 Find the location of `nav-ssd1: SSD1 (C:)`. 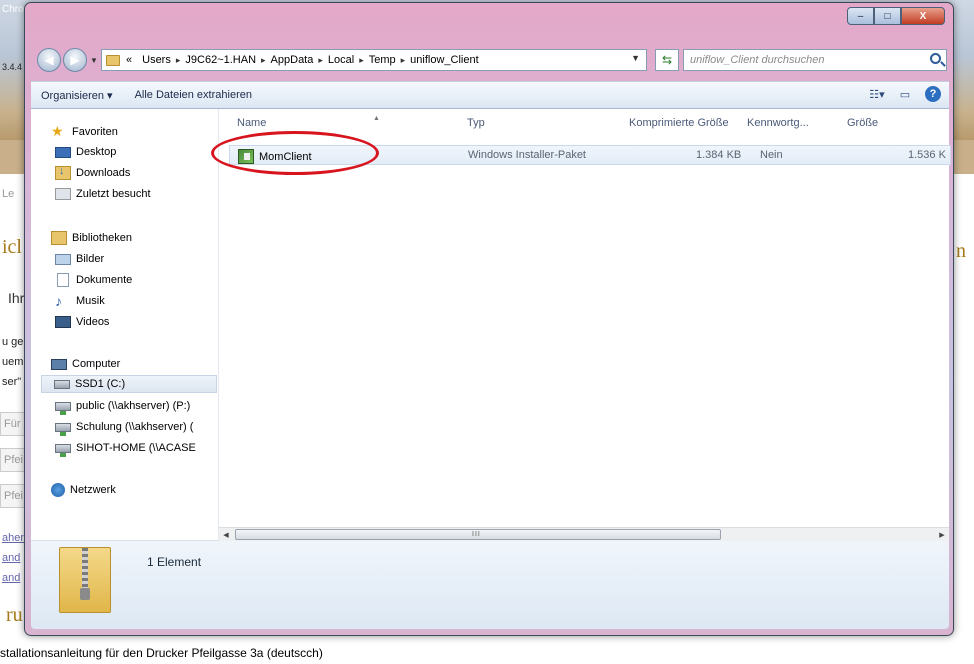

nav-ssd1: SSD1 (C:) is located at coordinates (129, 384).